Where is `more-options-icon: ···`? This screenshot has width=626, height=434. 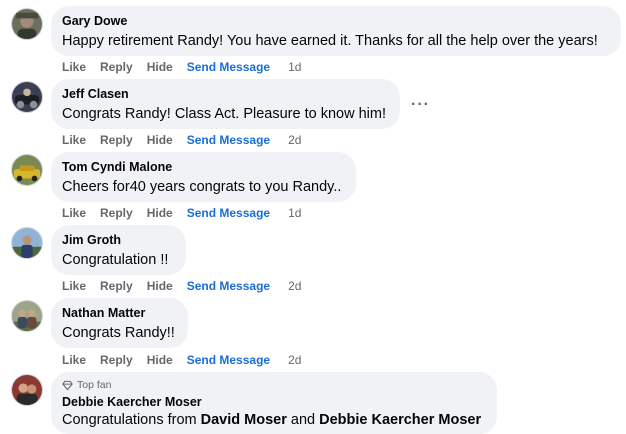
more-options-icon: ··· is located at coordinates (420, 106).